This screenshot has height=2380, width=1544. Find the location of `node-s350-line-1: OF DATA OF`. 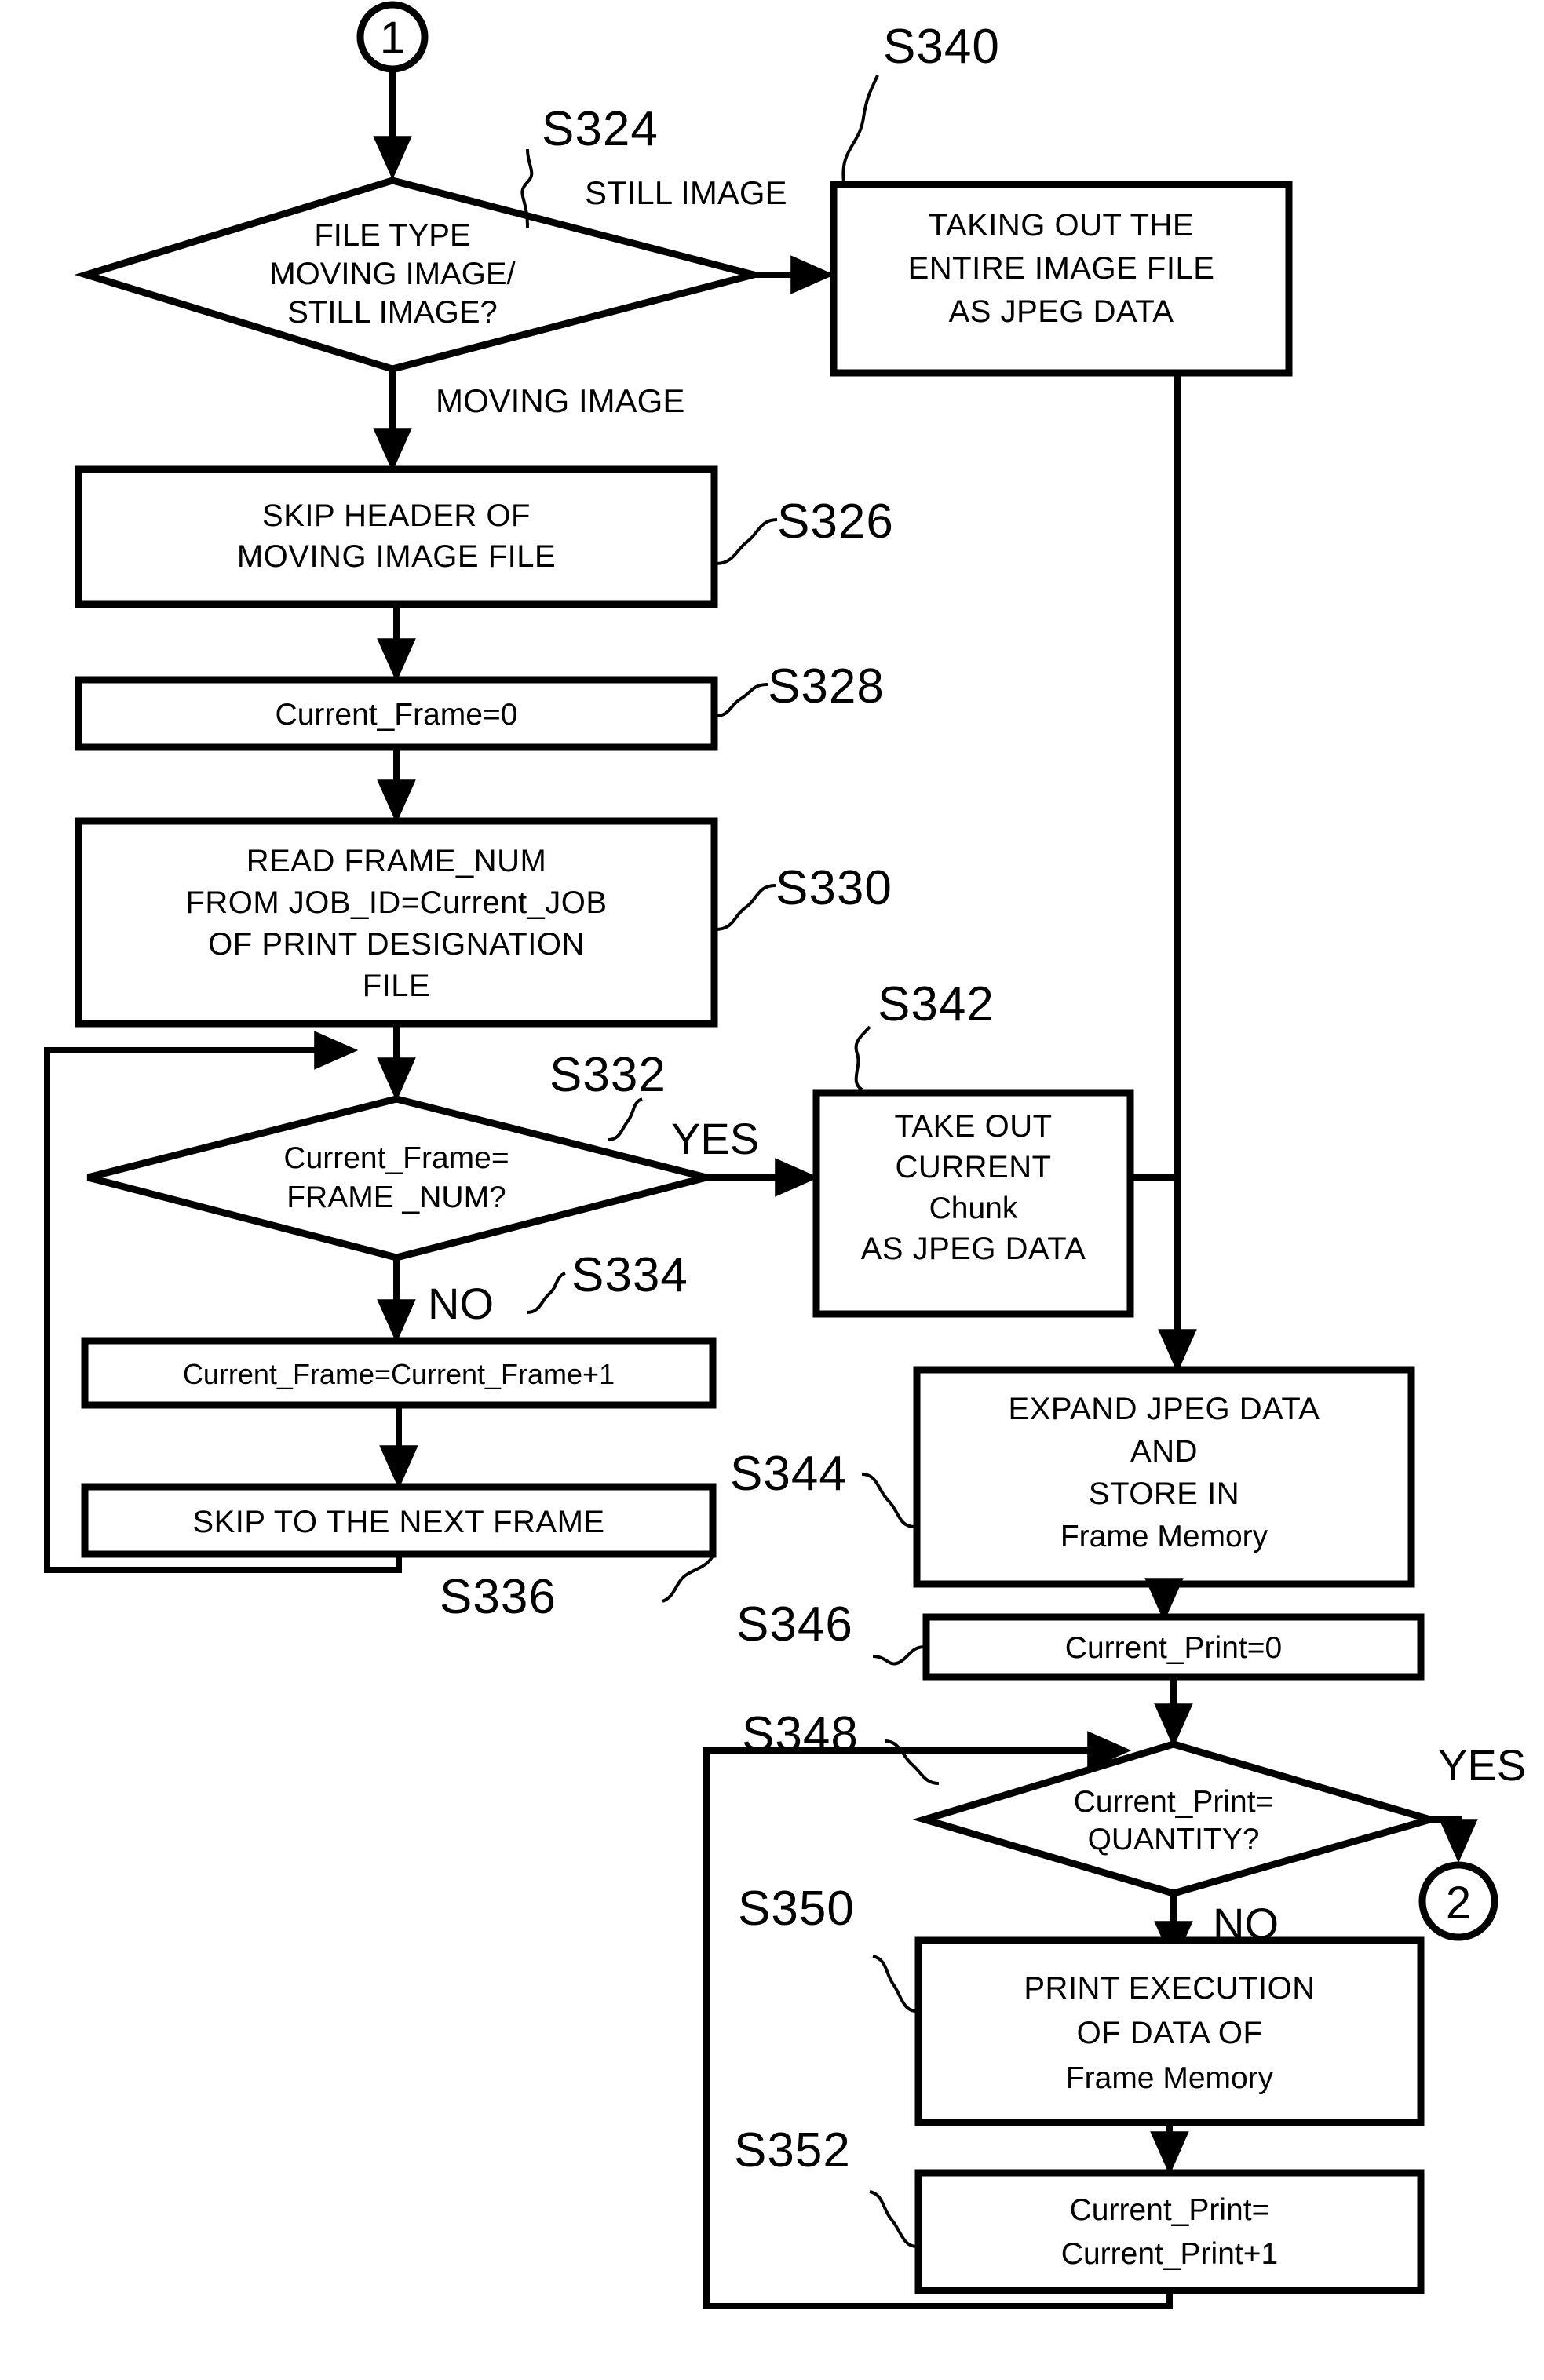

node-s350-line-1: OF DATA OF is located at coordinates (1170, 2033).